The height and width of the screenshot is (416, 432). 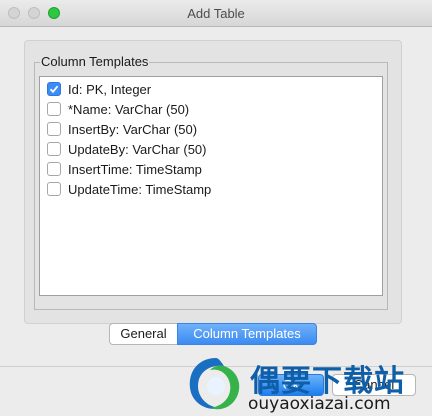 I want to click on list-item: UpdateBy: VarChar (50), so click(x=127, y=149).